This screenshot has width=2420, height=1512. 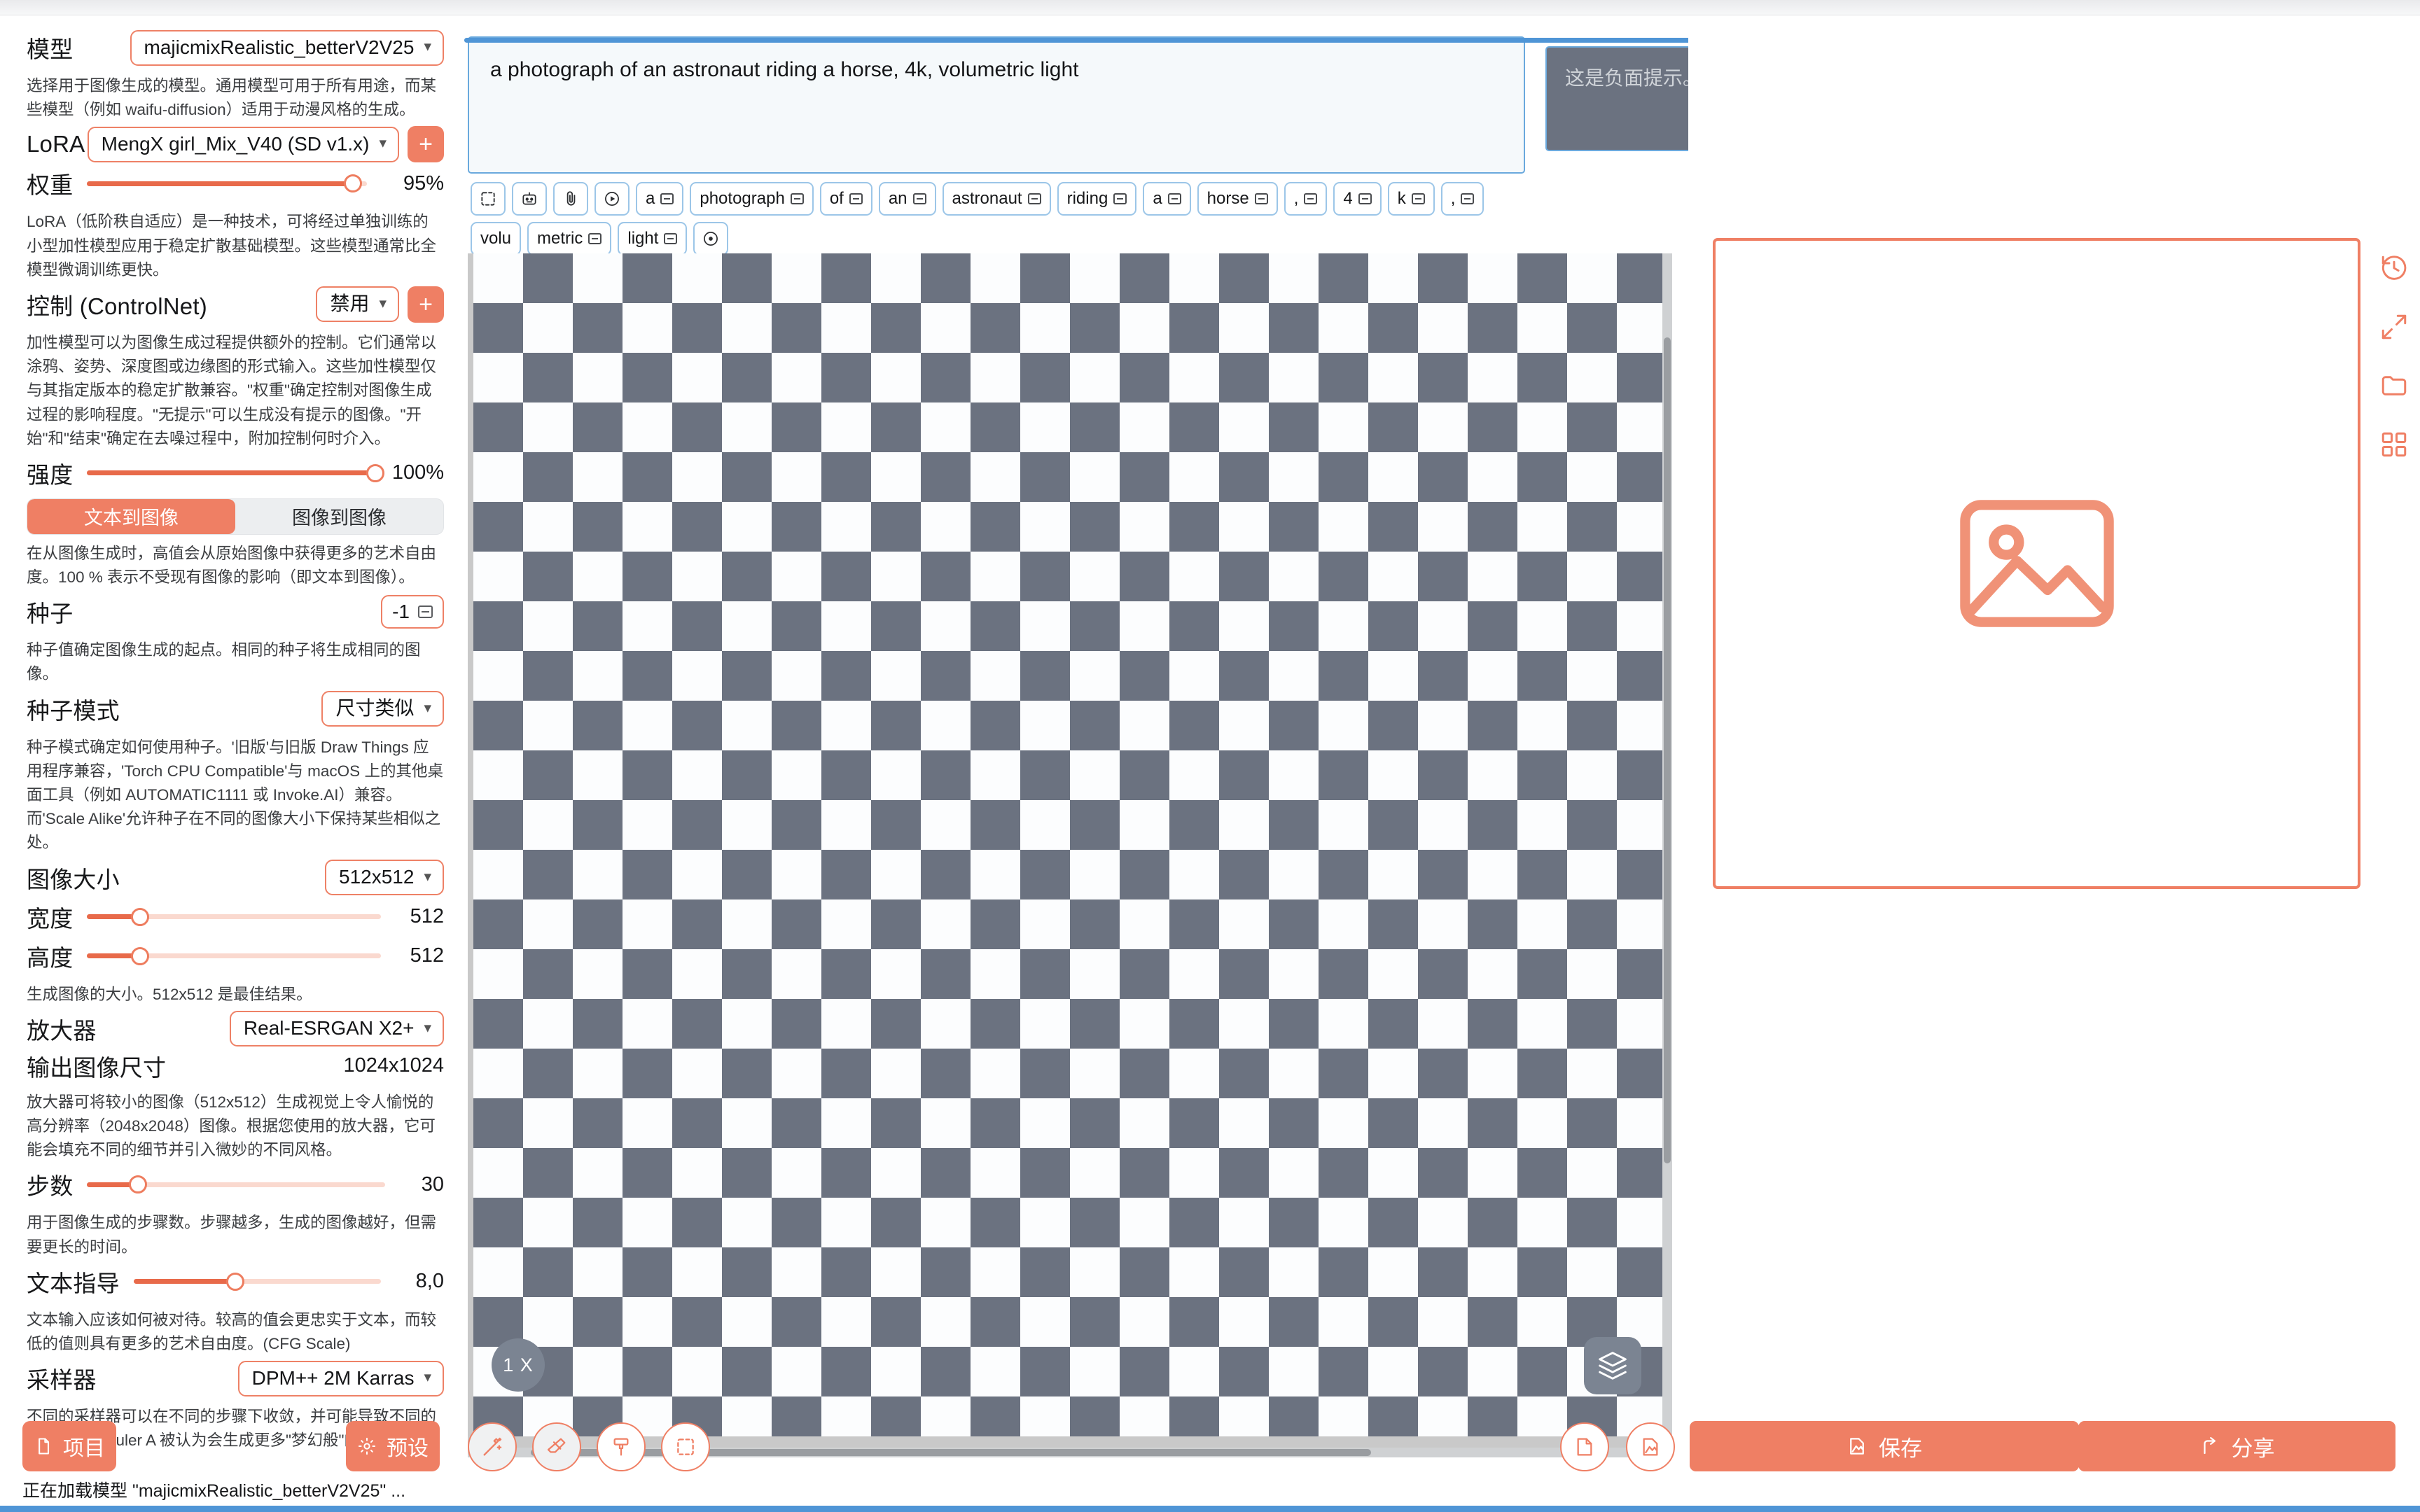 What do you see at coordinates (2036, 563) in the screenshot?
I see `preview-placeholder` at bounding box center [2036, 563].